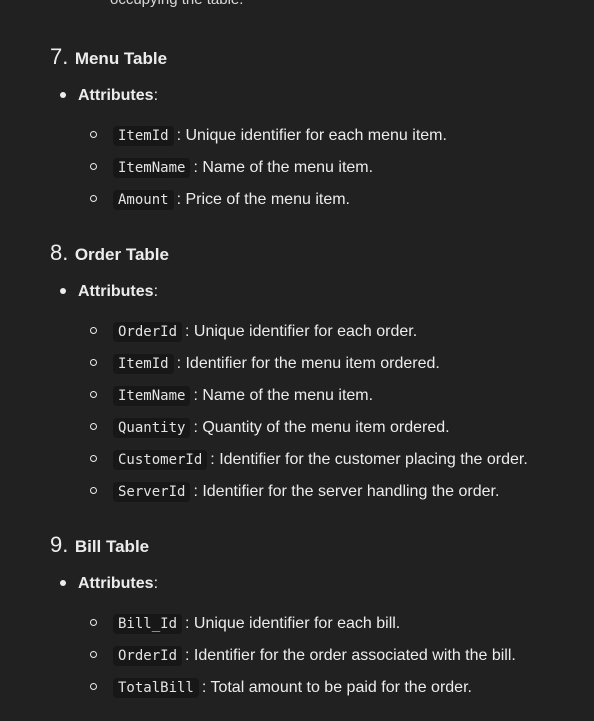 This screenshot has width=594, height=721. What do you see at coordinates (152, 492) in the screenshot?
I see `attribute-code: ServerId` at bounding box center [152, 492].